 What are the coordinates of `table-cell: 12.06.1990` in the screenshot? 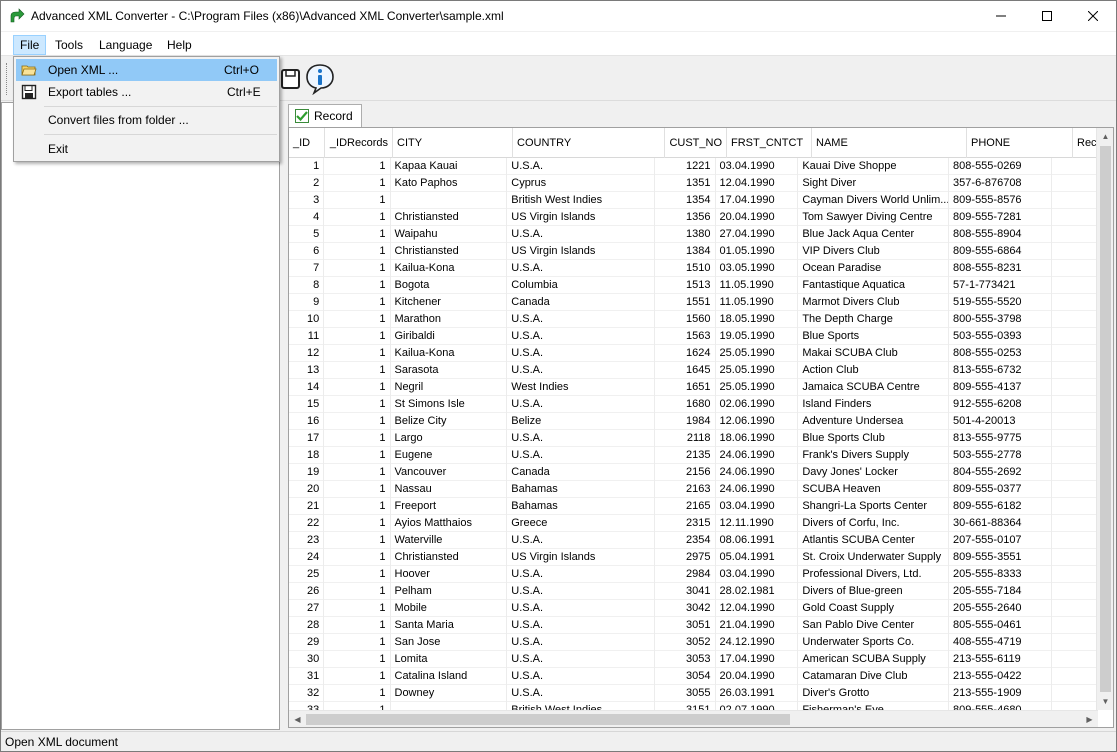 It's located at (757, 421).